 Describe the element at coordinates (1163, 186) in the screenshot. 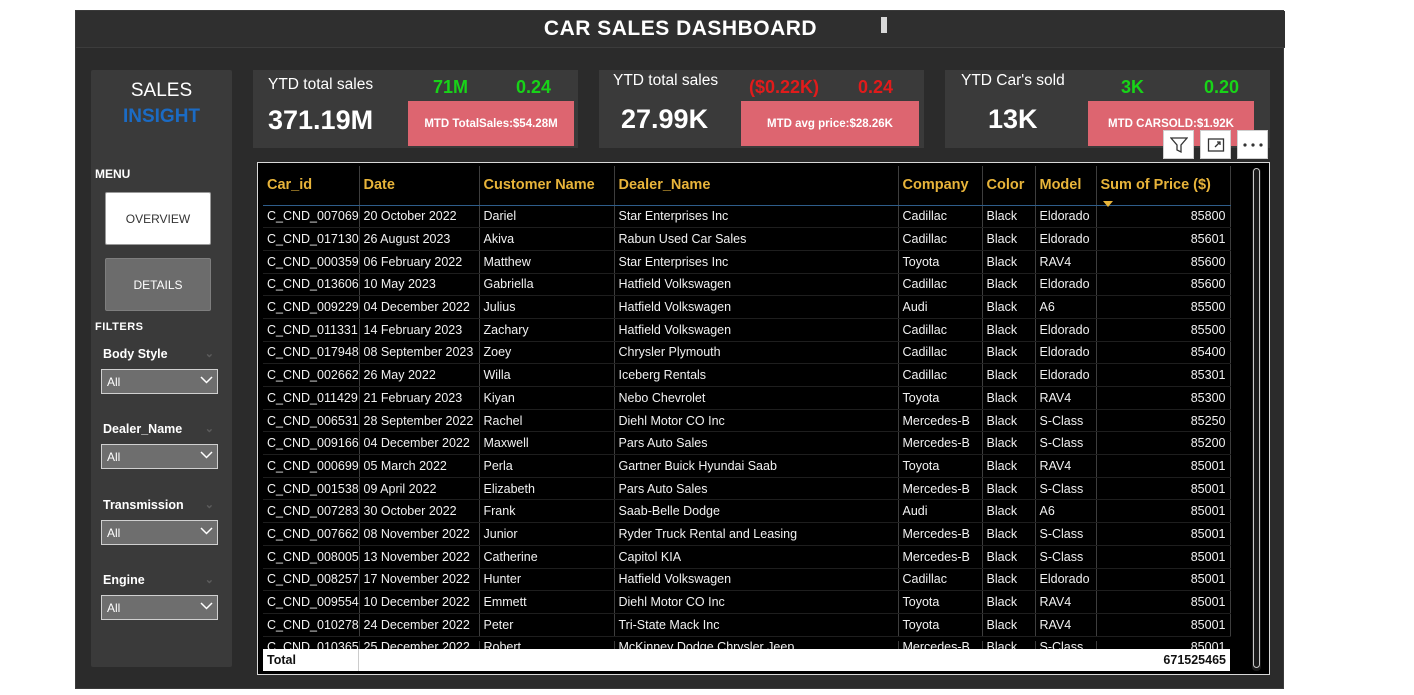

I see `column-header-price: Sum of Price ($)` at that location.